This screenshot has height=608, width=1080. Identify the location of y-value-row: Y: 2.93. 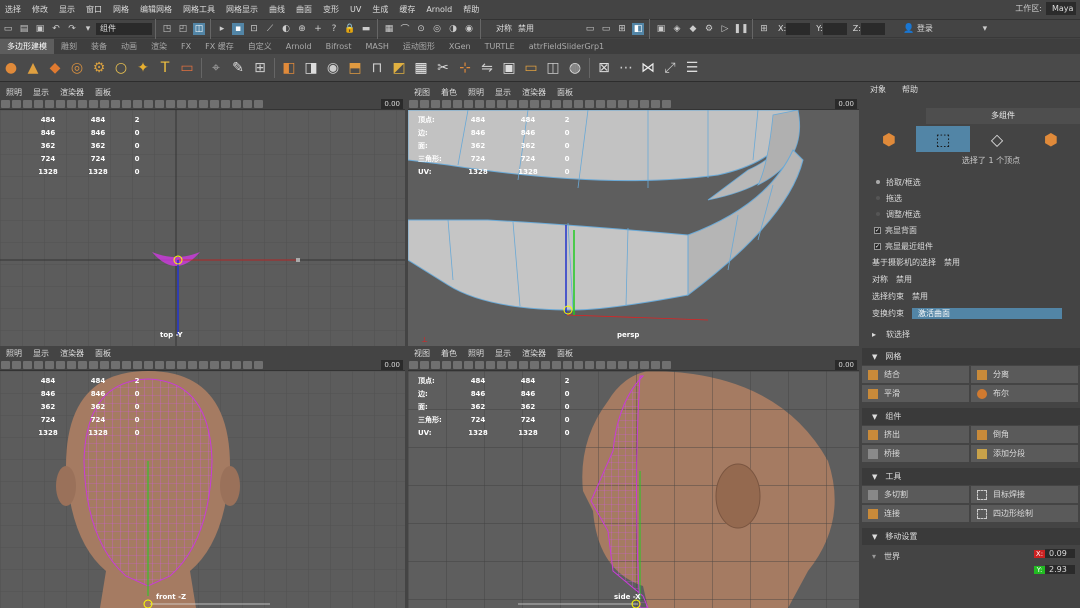
(1054, 569).